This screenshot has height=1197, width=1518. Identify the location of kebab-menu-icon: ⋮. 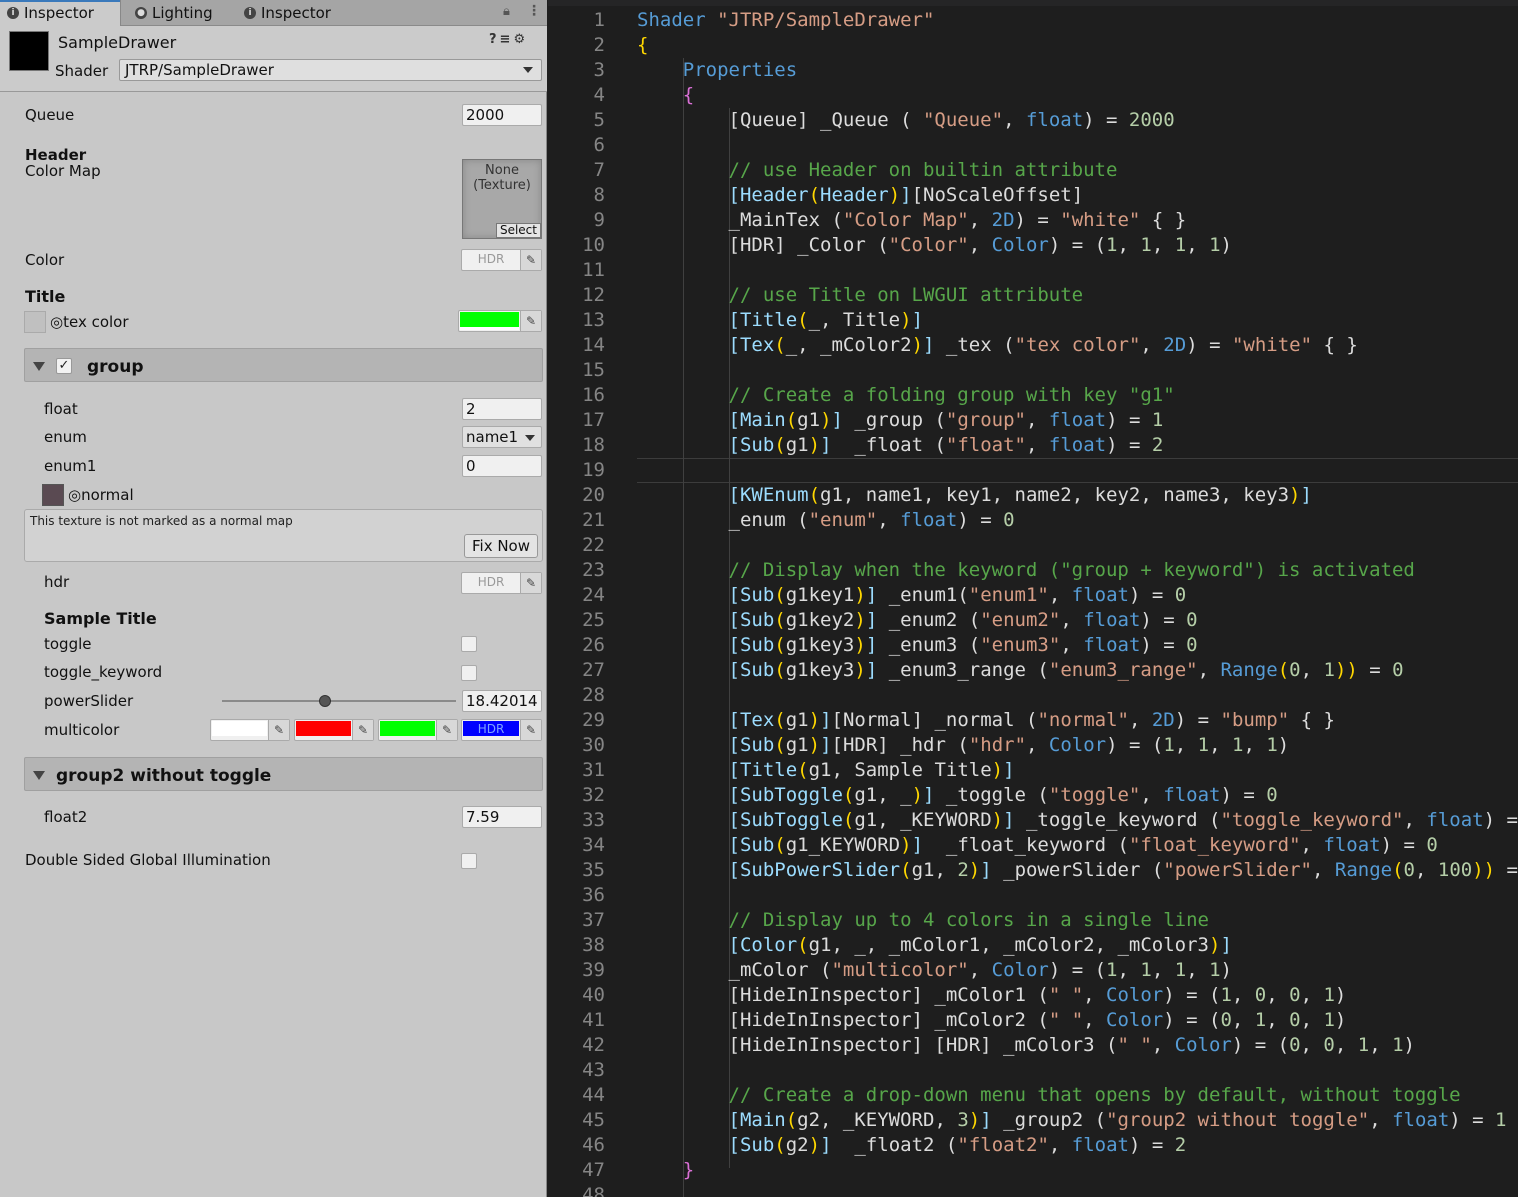
(534, 11).